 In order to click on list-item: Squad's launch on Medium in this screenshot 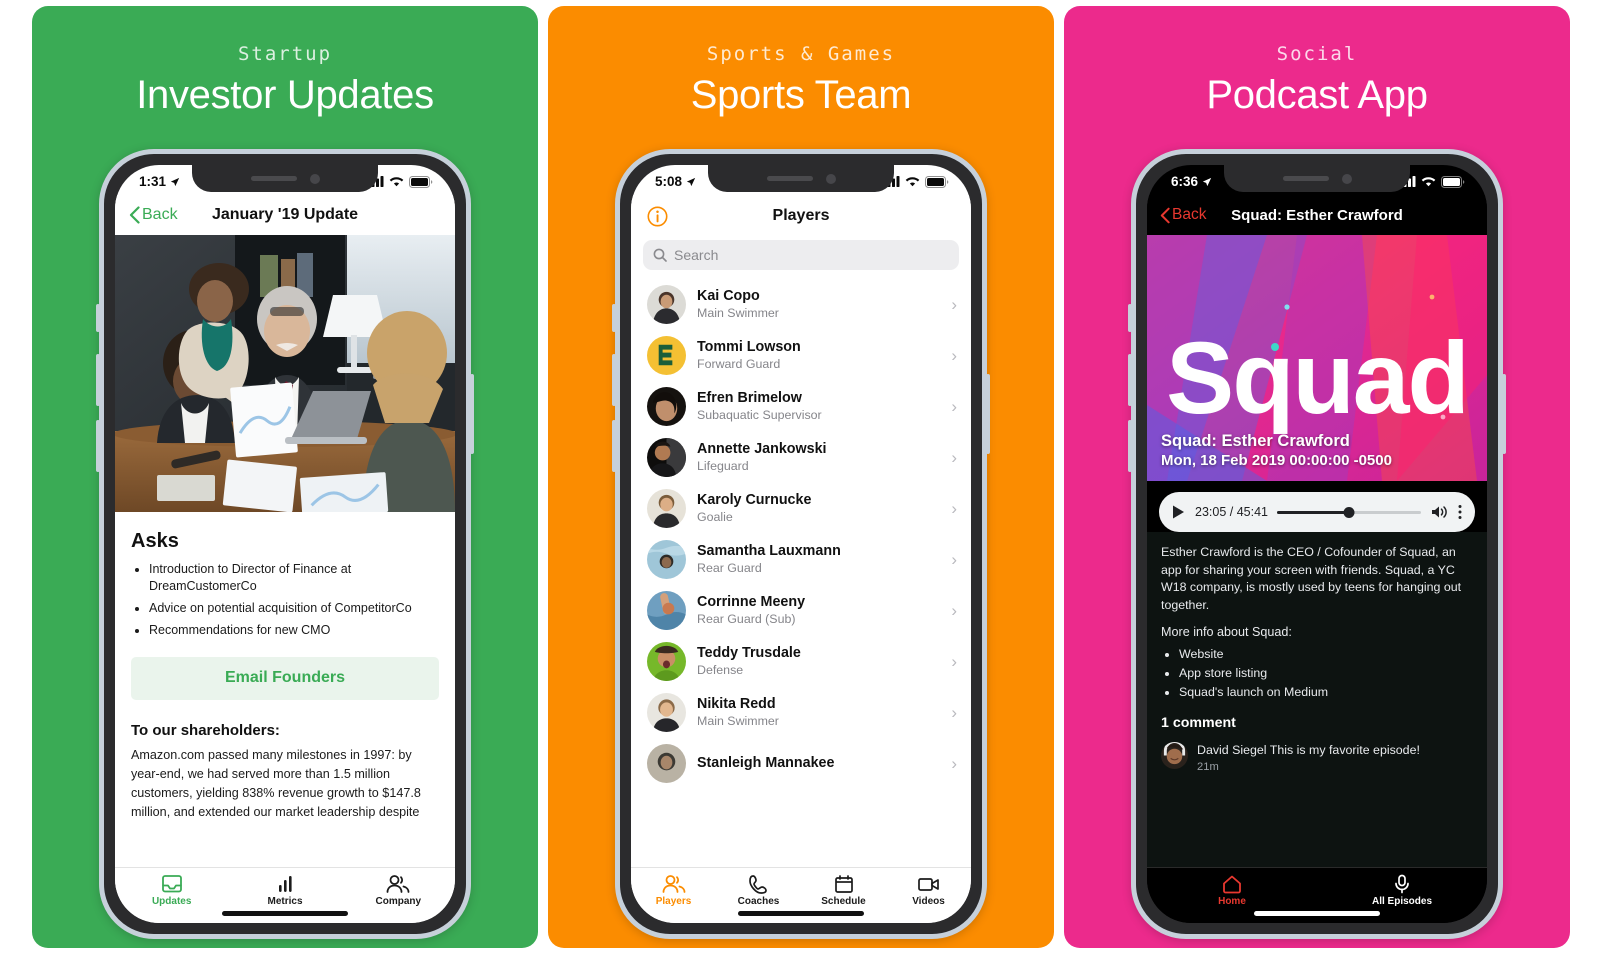, I will do `click(1326, 692)`.